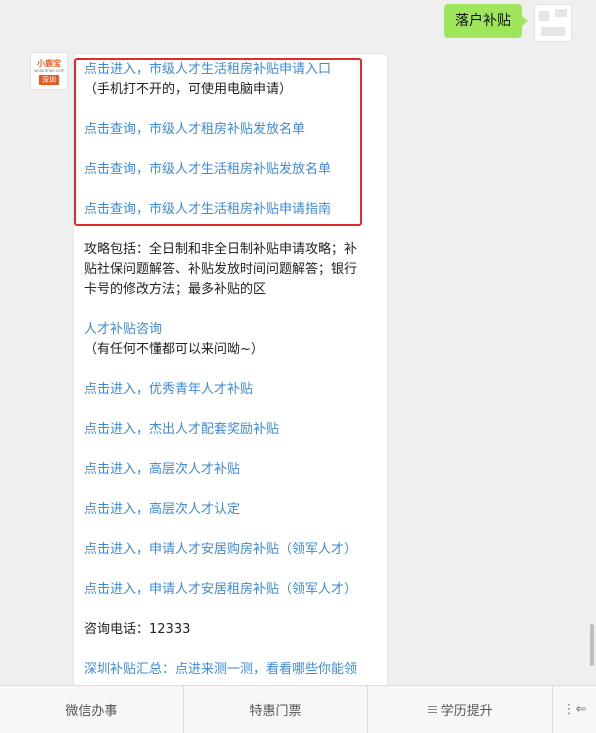 This screenshot has height=733, width=596. Describe the element at coordinates (432, 709) in the screenshot. I see `submenu-icon` at that location.